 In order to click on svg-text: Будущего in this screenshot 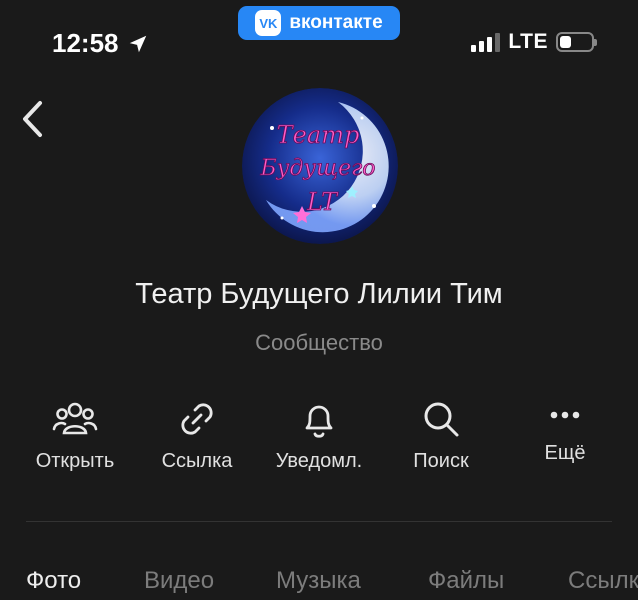, I will do `click(317, 168)`.